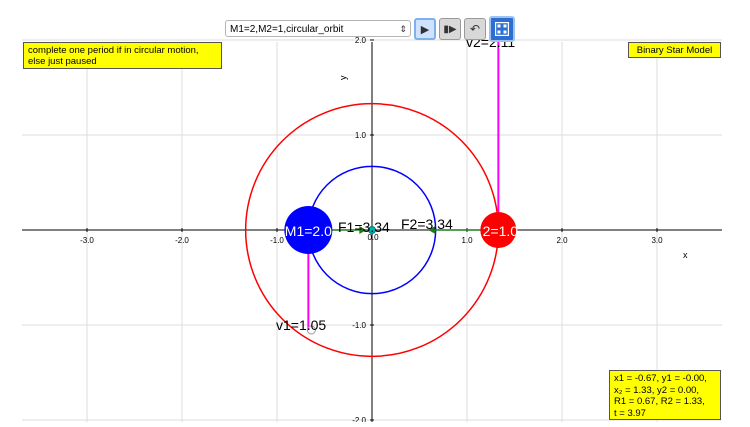 This screenshot has width=750, height=427. I want to click on x-tick-label: -3.0, so click(87, 240).